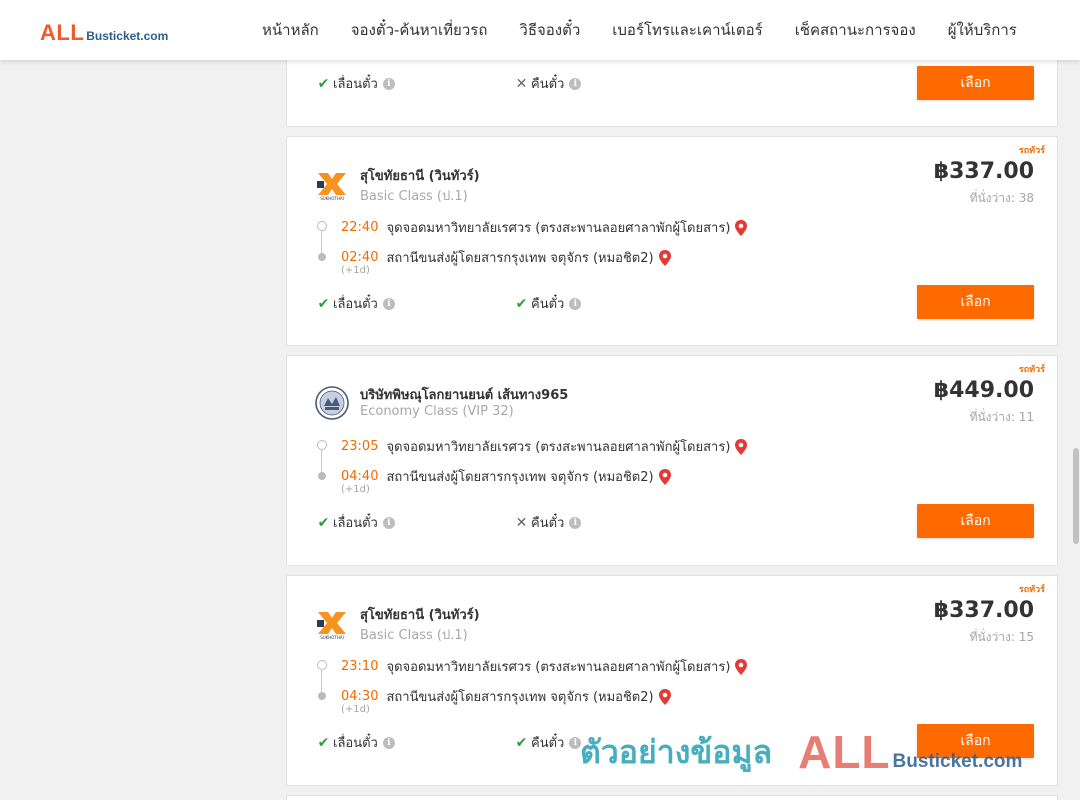  Describe the element at coordinates (360, 666) in the screenshot. I see `departure-time: 23:10` at that location.